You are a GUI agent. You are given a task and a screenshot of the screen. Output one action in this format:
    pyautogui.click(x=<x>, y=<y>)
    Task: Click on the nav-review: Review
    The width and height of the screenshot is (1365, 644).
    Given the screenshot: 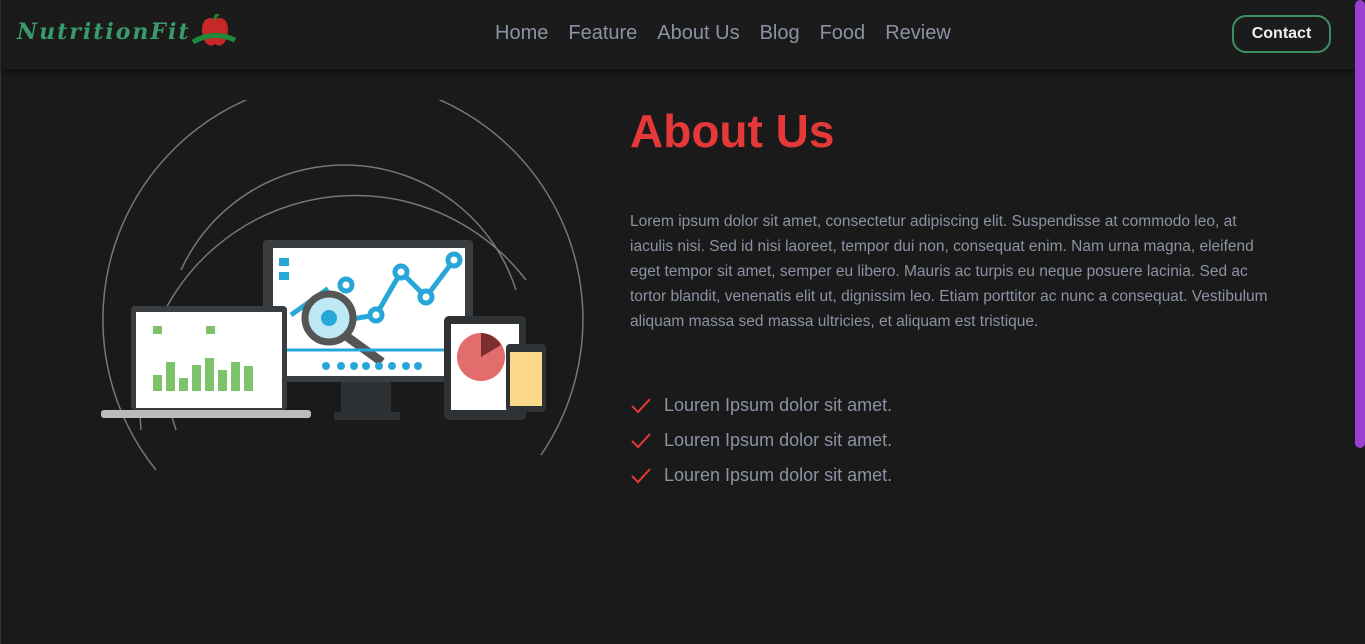 What is the action you would take?
    pyautogui.click(x=918, y=33)
    